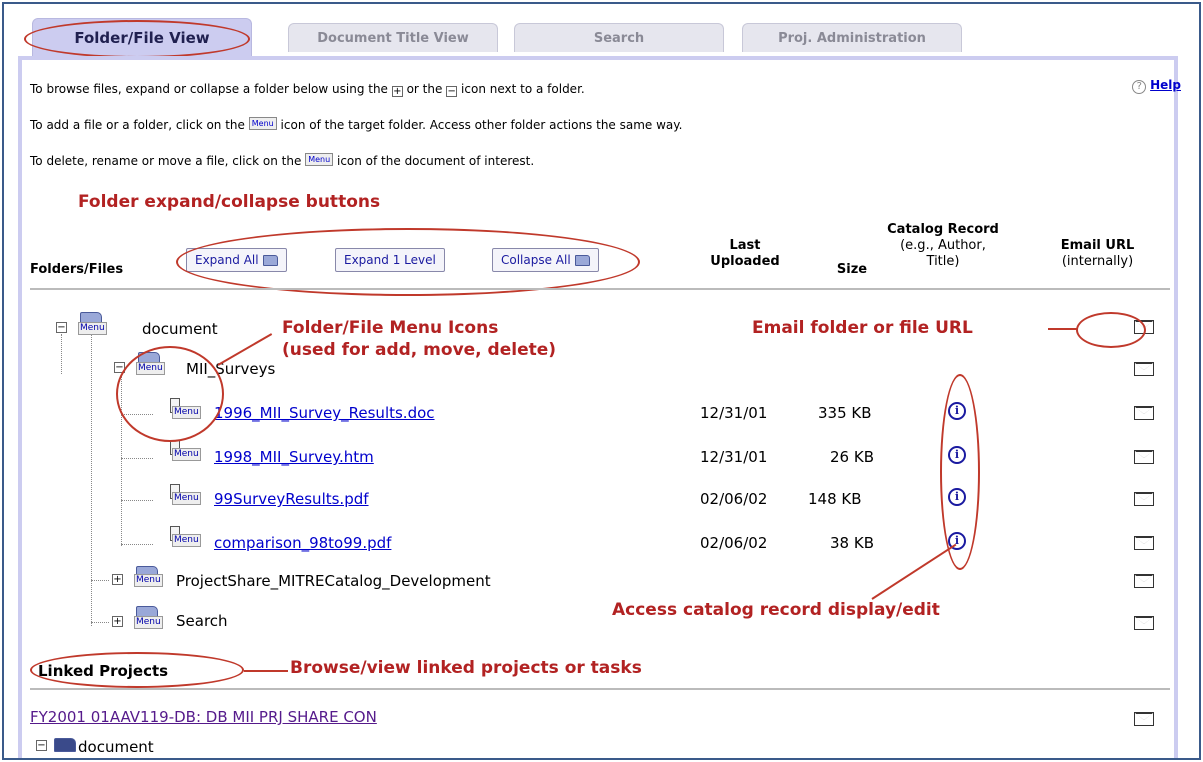  Describe the element at coordinates (1165, 85) in the screenshot. I see `help-link: Help` at that location.